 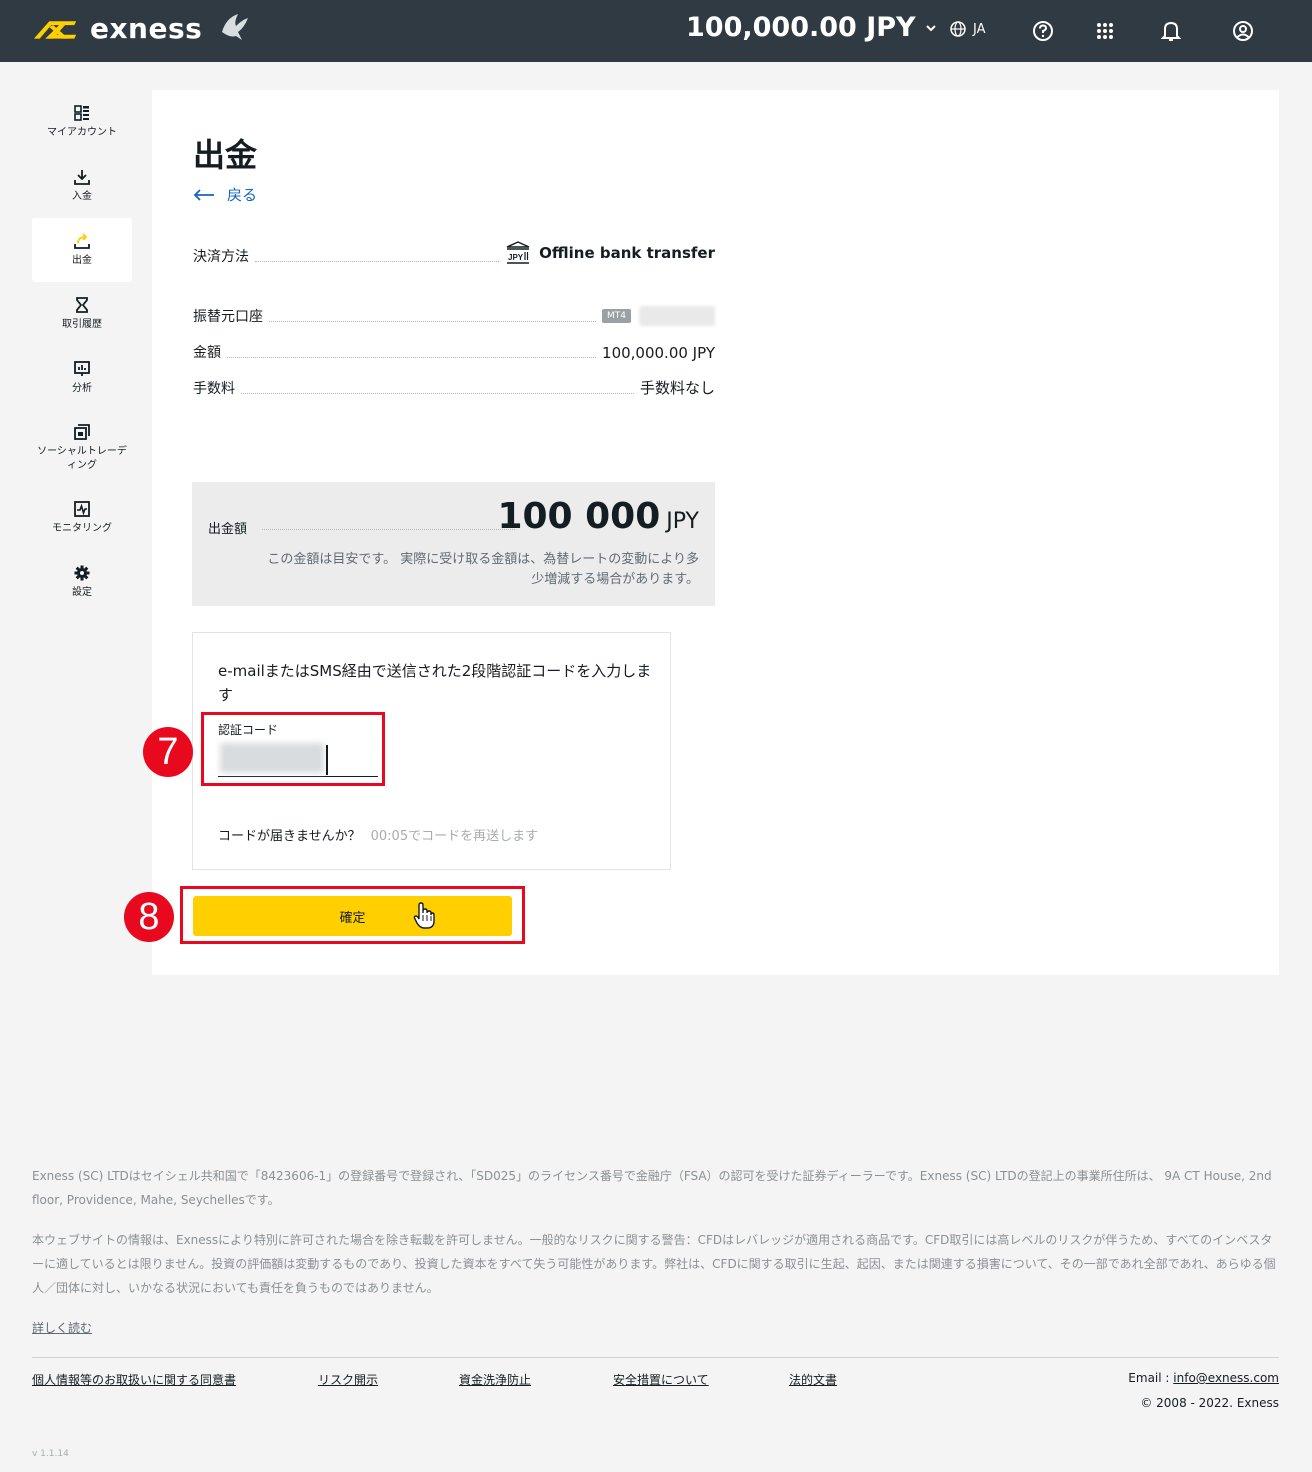 What do you see at coordinates (55, 29) in the screenshot?
I see `exness-logo-mark-icon` at bounding box center [55, 29].